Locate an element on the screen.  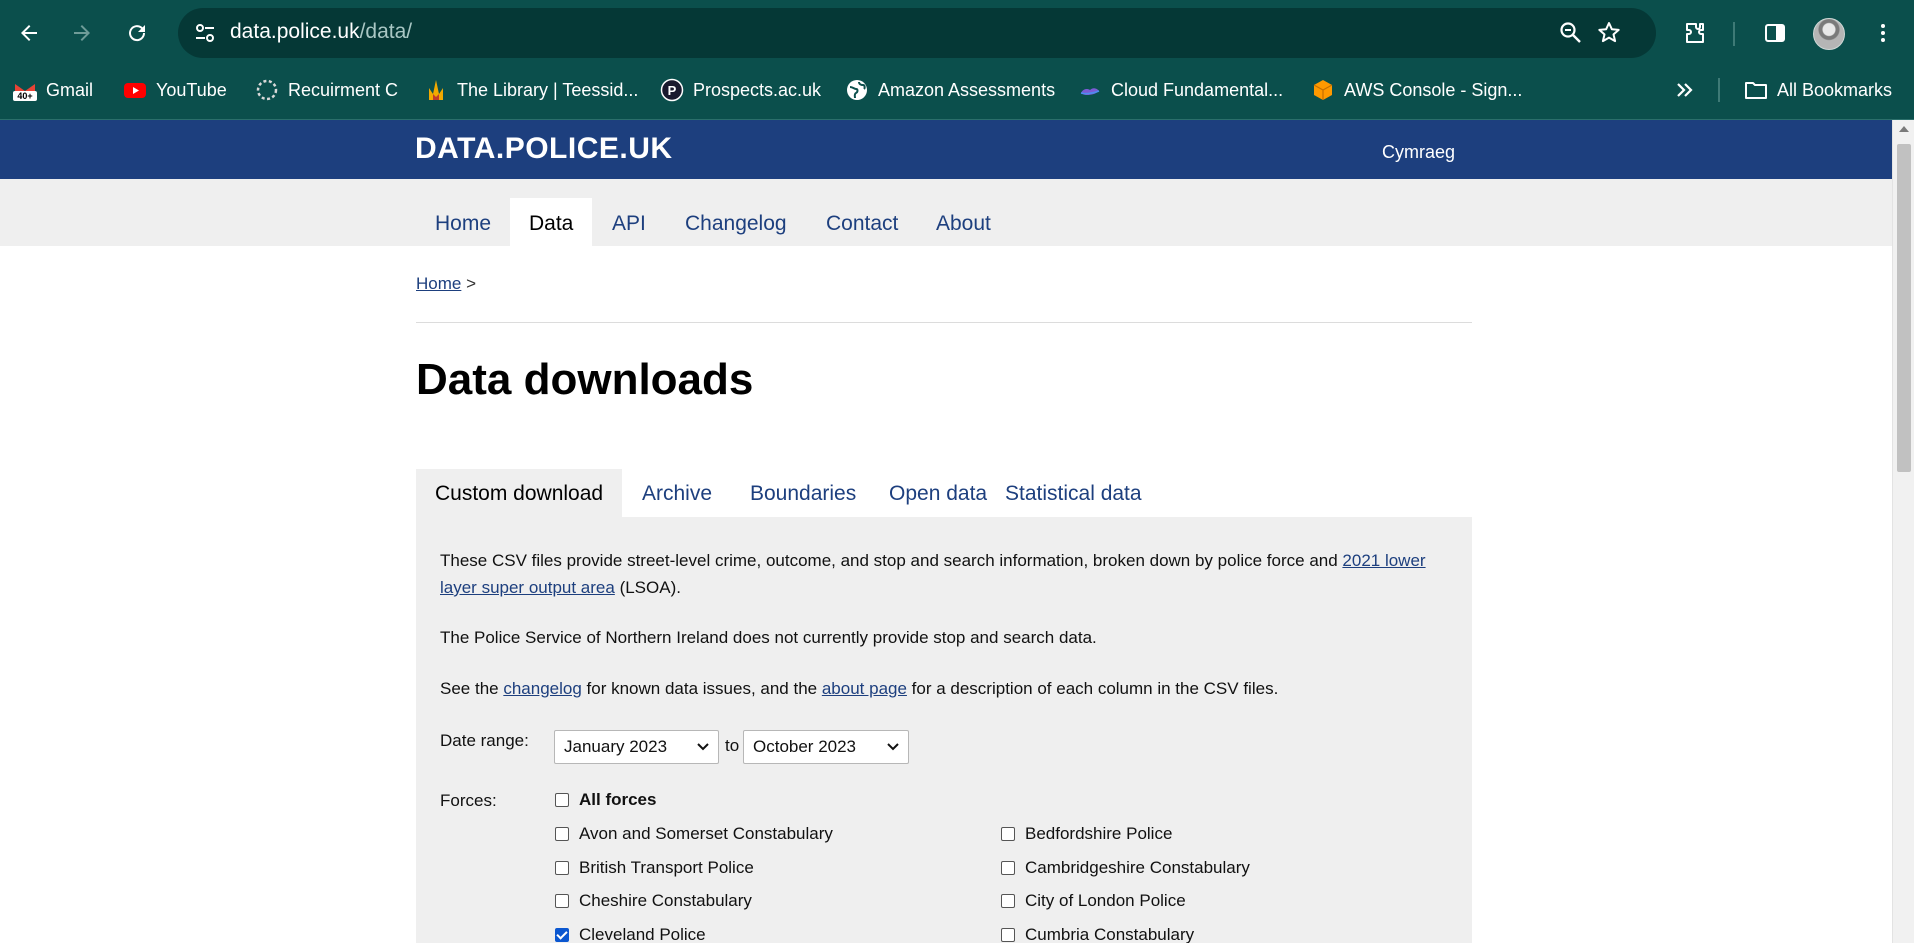
reload-button is located at coordinates (137, 33).